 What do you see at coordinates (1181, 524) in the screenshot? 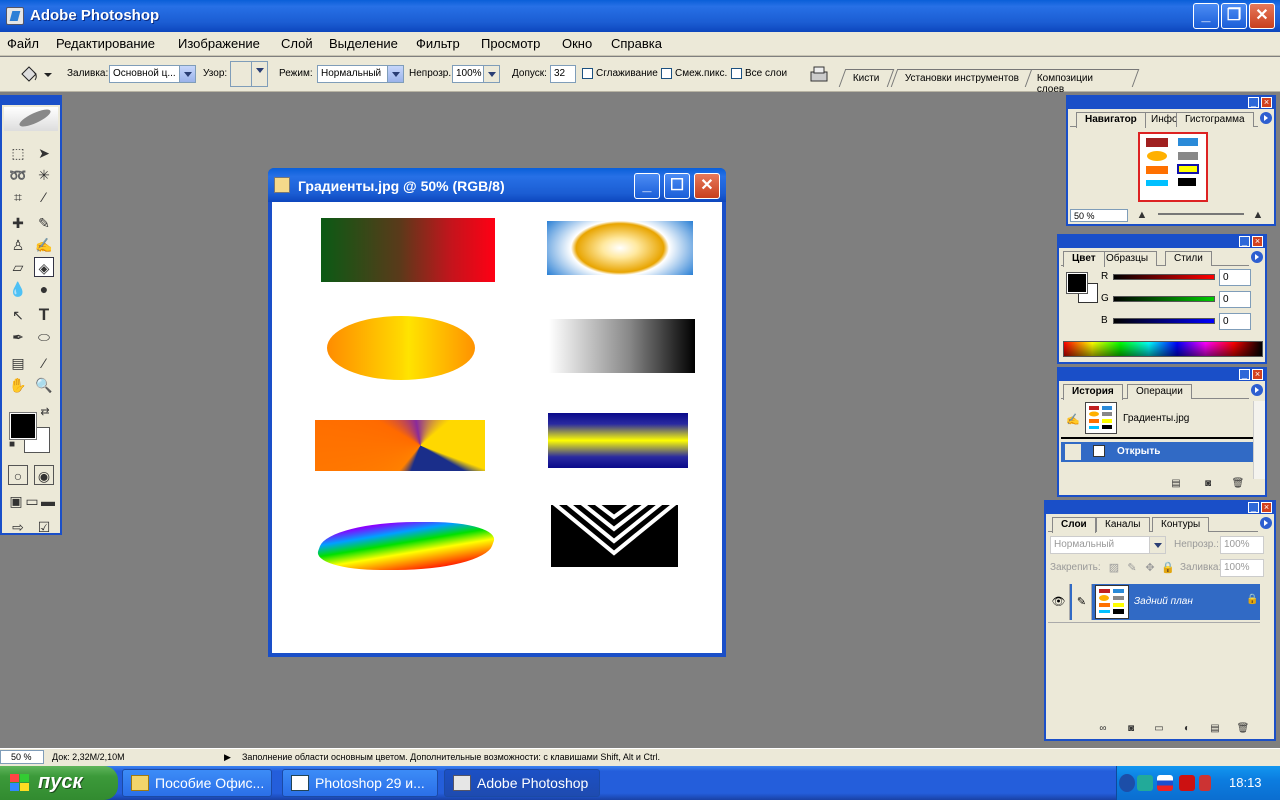
I see `tab-paths: Контуры` at bounding box center [1181, 524].